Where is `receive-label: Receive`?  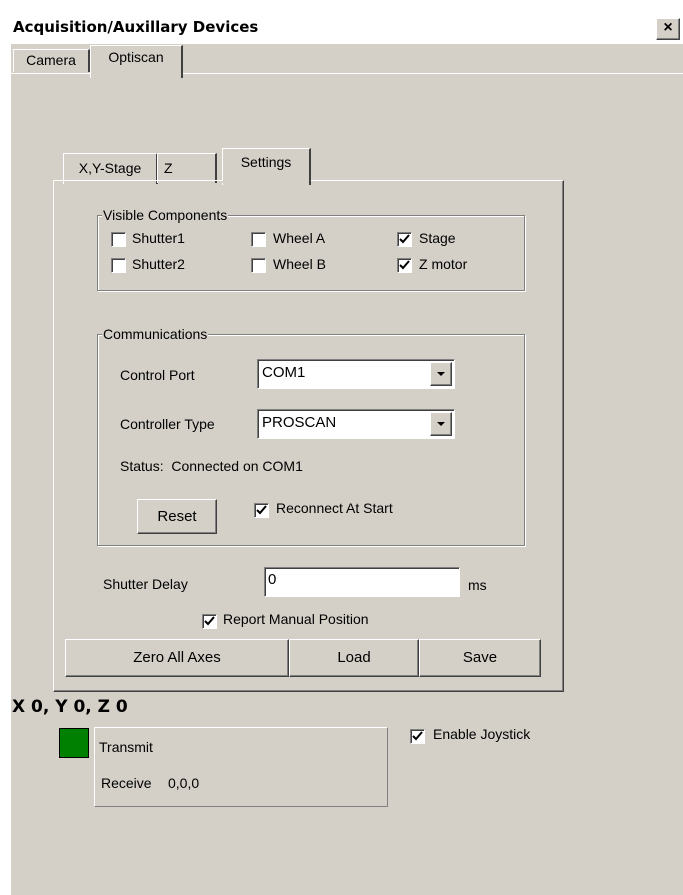 receive-label: Receive is located at coordinates (126, 783).